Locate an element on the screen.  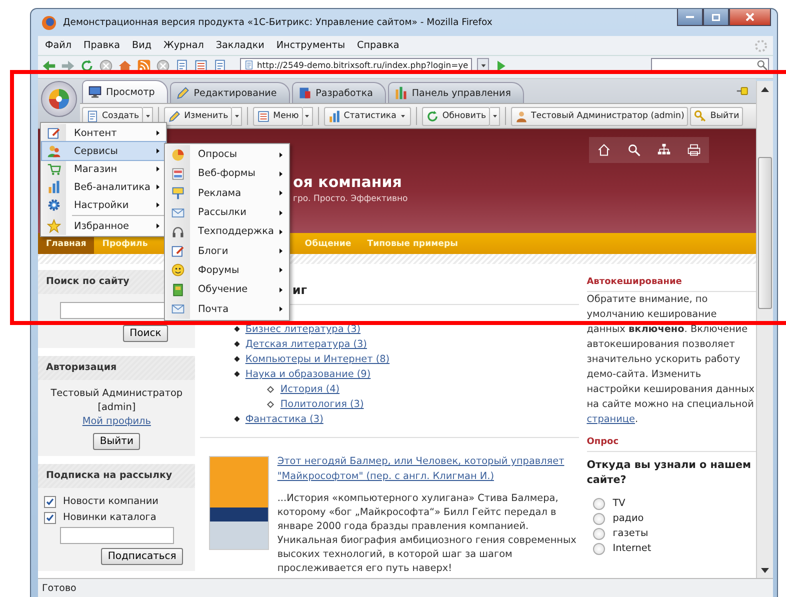
category-link: Наука и образование (9) is located at coordinates (308, 374).